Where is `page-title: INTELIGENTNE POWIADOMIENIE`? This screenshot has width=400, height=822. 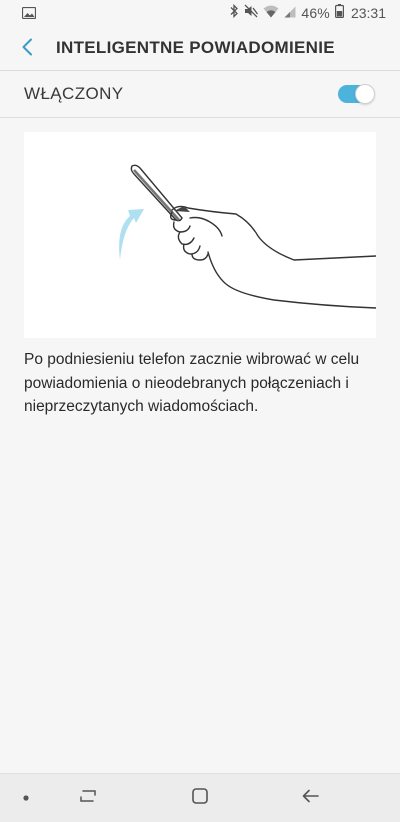
page-title: INTELIGENTNE POWIADOMIENIE is located at coordinates (195, 47).